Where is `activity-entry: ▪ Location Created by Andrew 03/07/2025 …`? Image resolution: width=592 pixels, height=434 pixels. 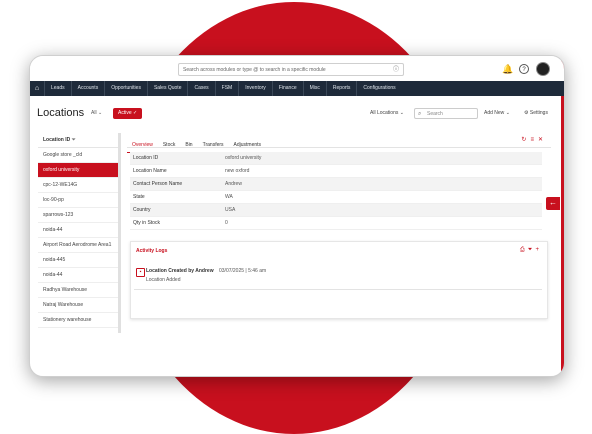 activity-entry: ▪ Location Created by Andrew 03/07/2025 … is located at coordinates (338, 277).